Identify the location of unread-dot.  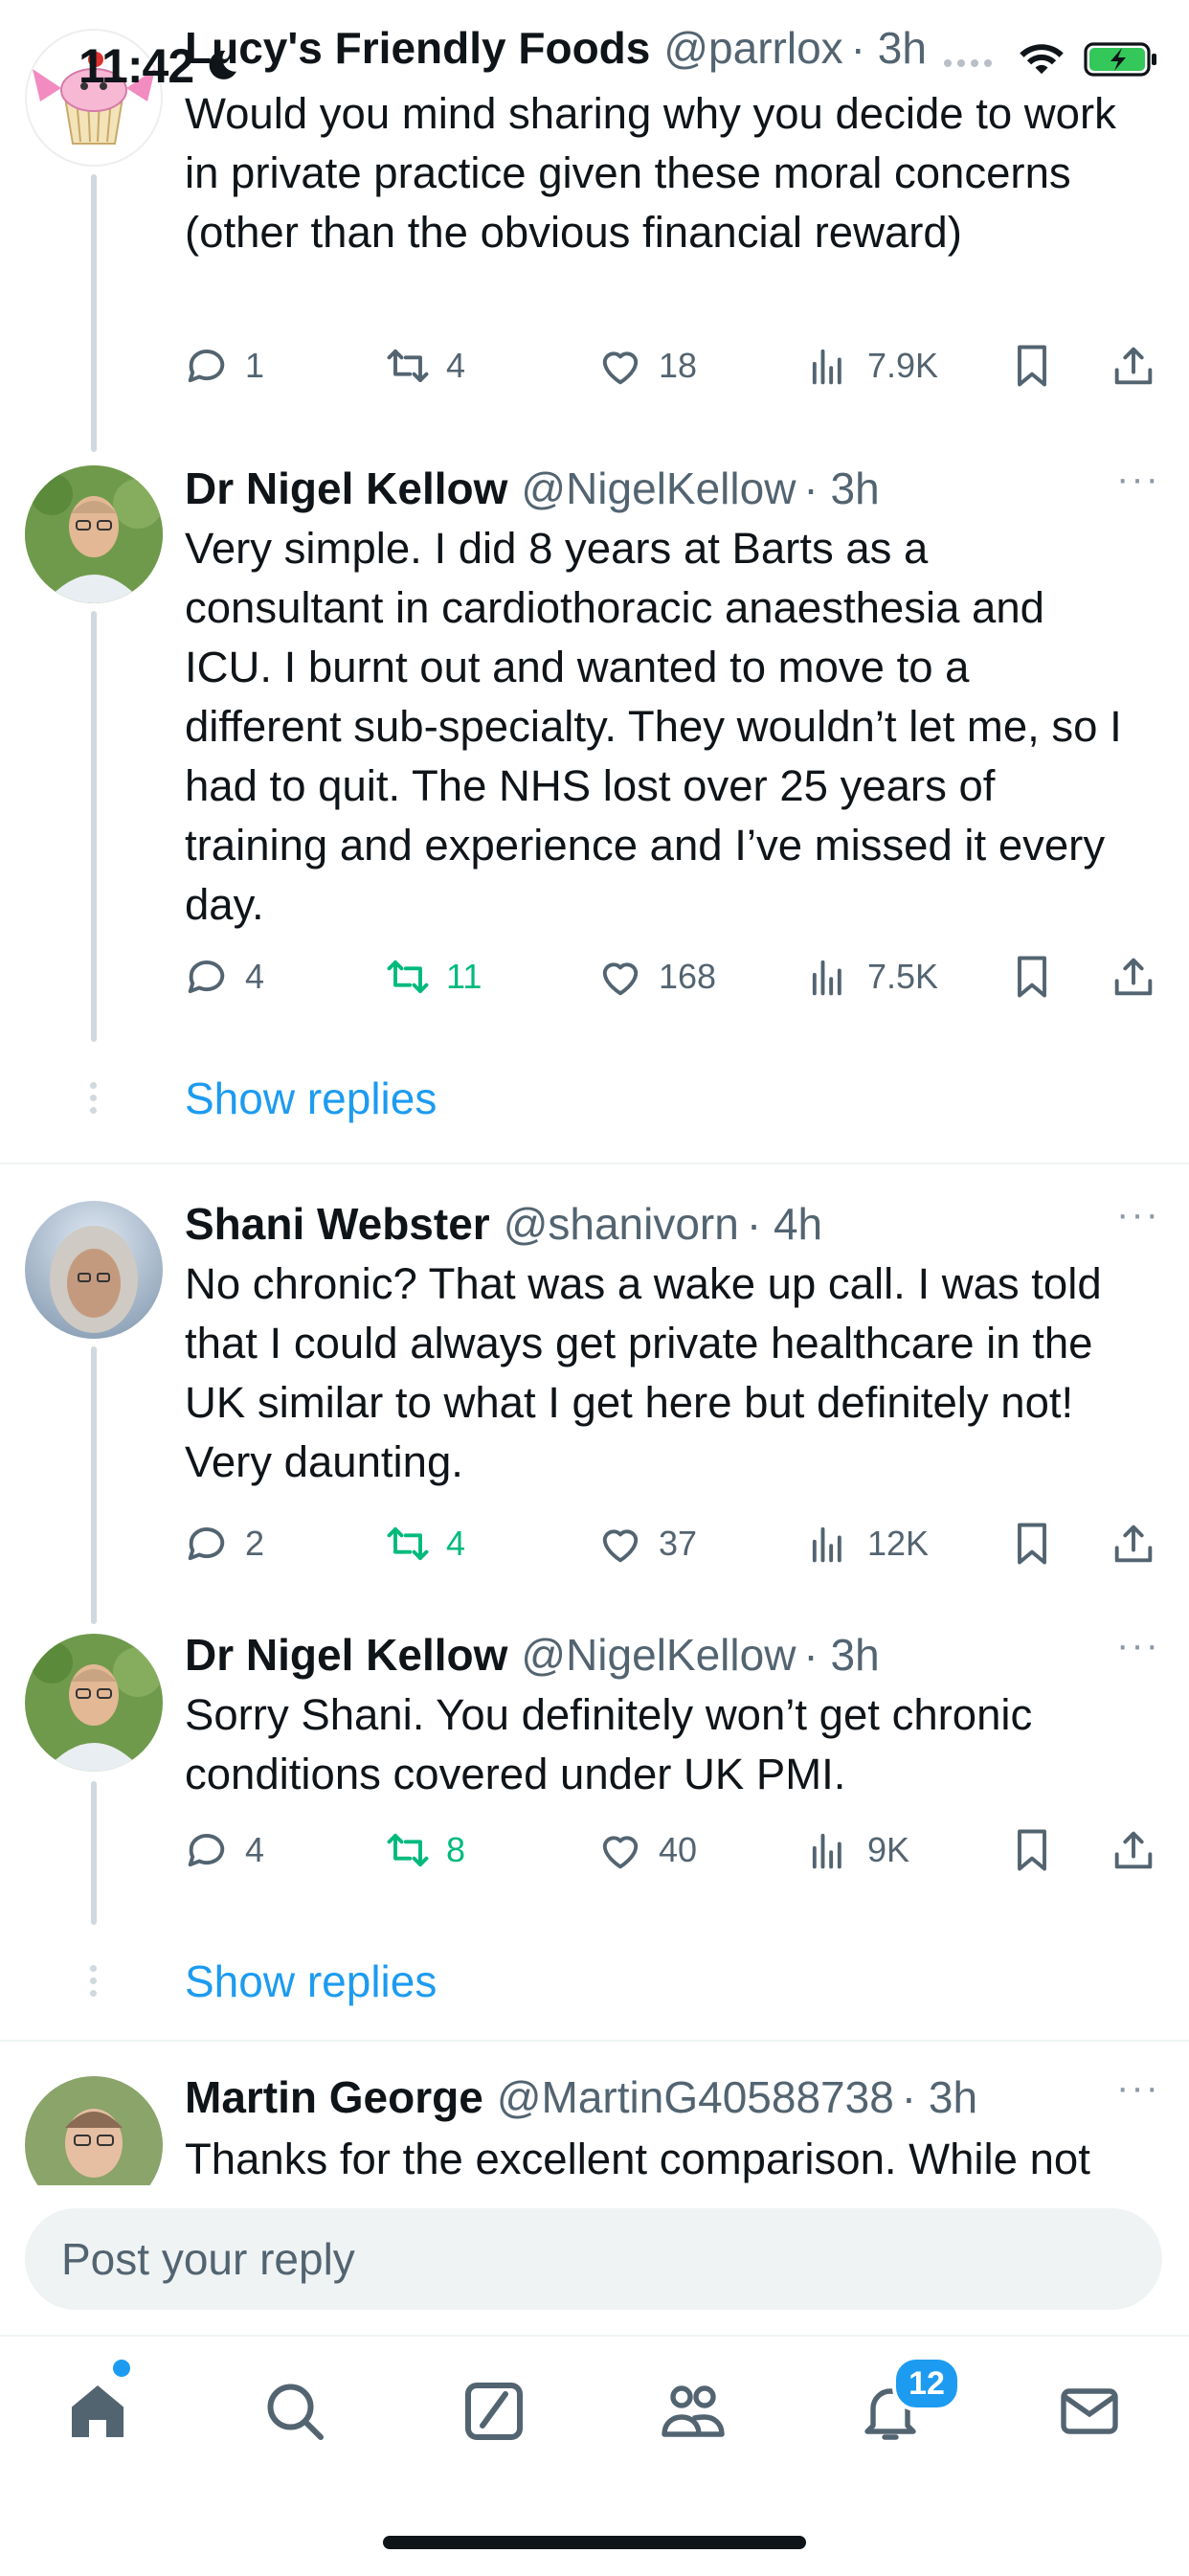
(121, 2368).